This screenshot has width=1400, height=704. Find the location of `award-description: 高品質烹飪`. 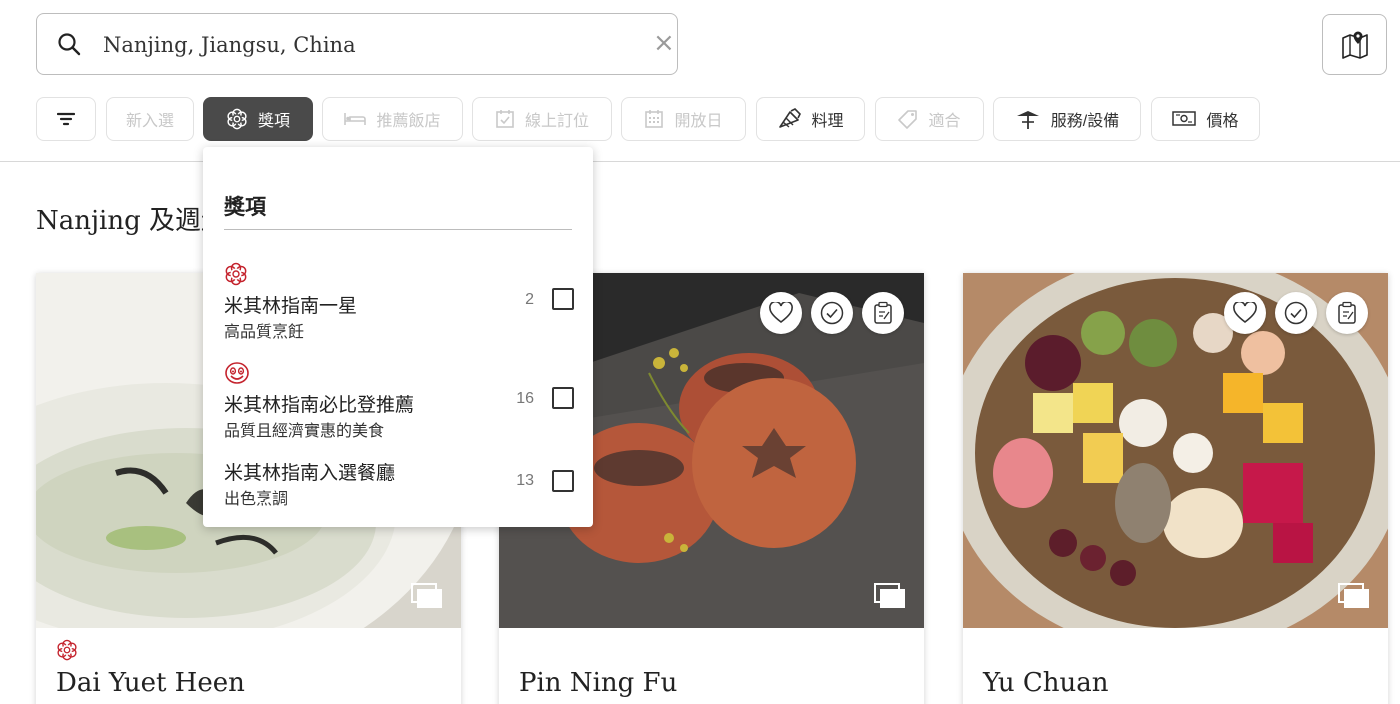

award-description: 高品質烹飪 is located at coordinates (264, 332).